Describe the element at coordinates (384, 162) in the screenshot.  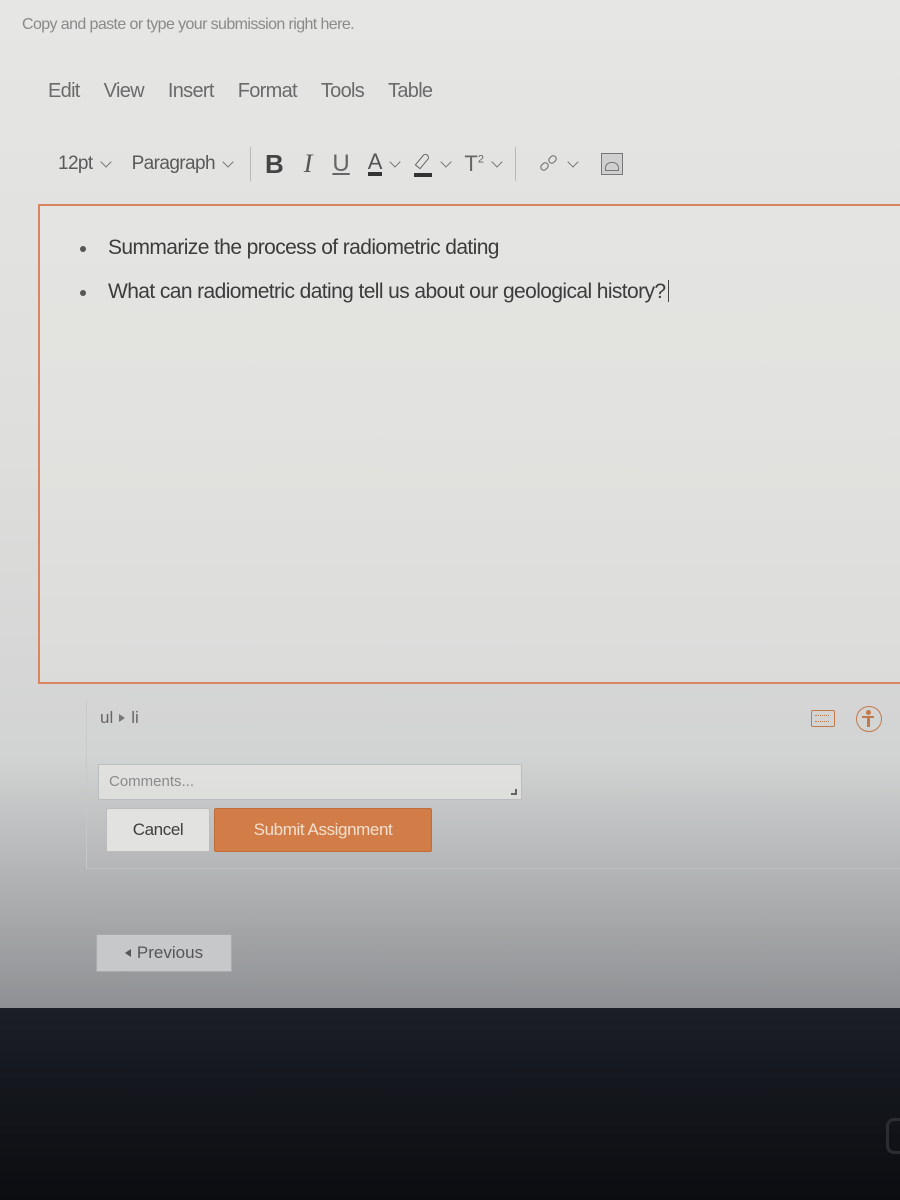
I see `font-color-button: A` at that location.